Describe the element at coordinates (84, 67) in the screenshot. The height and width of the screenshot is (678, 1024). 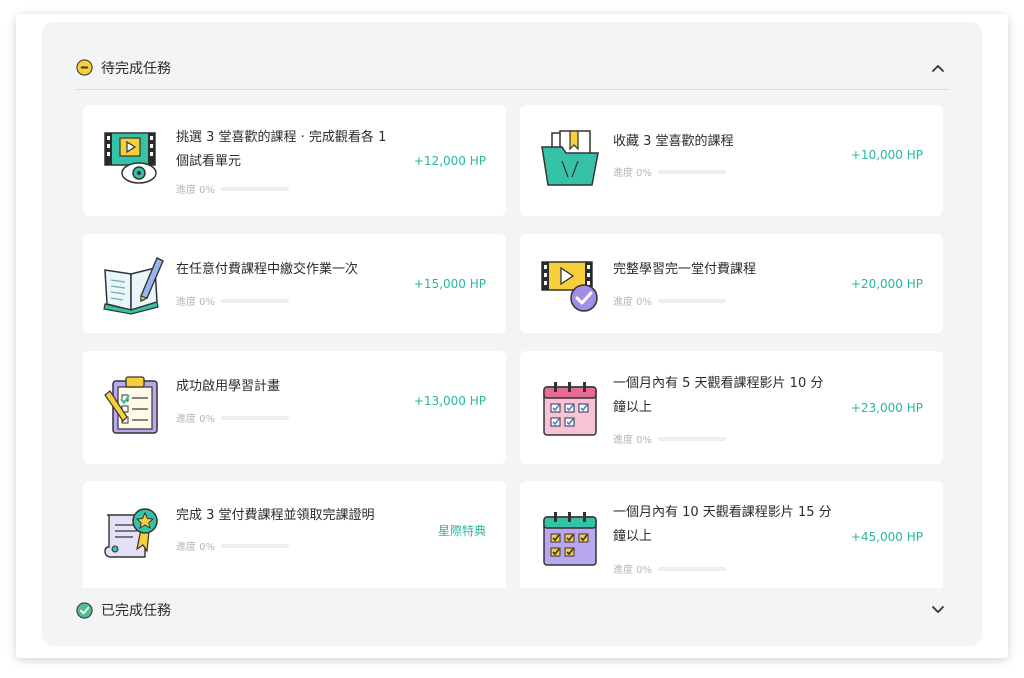
I see `pending-status-icon` at that location.